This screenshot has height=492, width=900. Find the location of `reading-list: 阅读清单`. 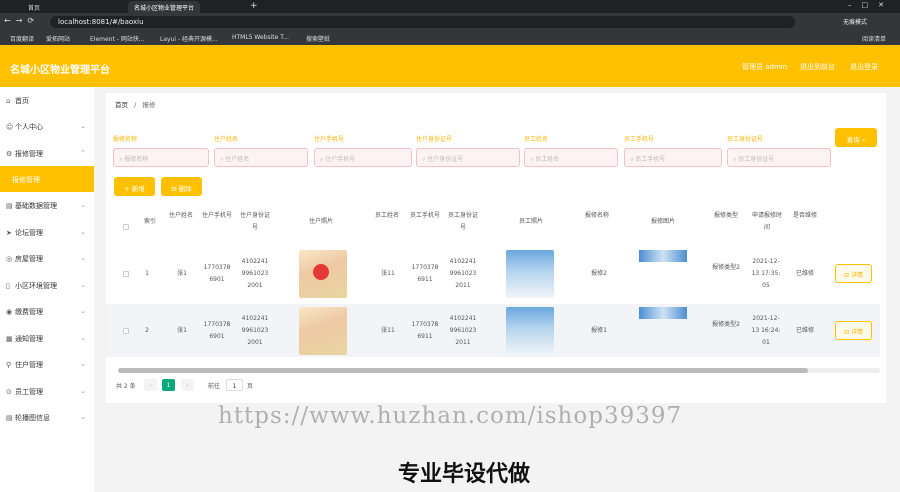

reading-list: 阅读清单 is located at coordinates (874, 38).